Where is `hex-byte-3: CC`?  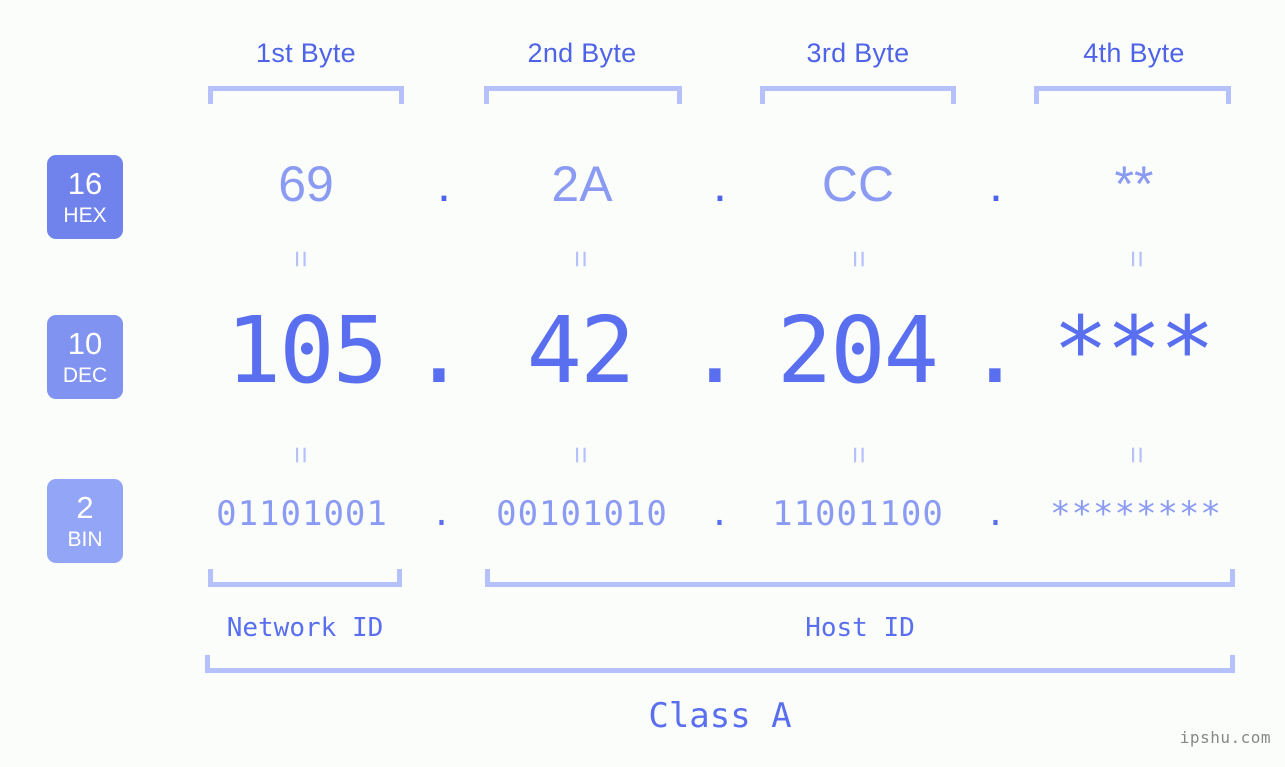
hex-byte-3: CC is located at coordinates (858, 184).